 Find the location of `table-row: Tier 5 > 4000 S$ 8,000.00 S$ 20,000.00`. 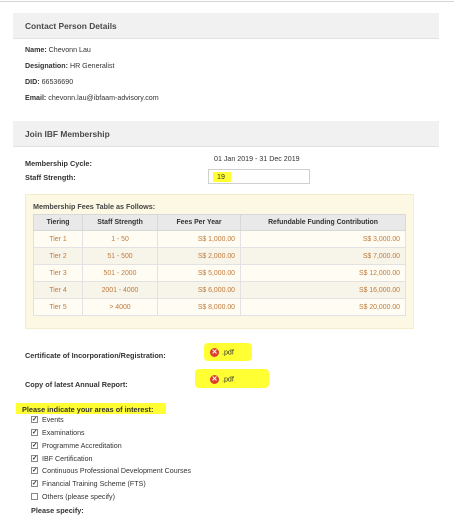

table-row: Tier 5 > 4000 S$ 8,000.00 S$ 20,000.00 is located at coordinates (219, 307).